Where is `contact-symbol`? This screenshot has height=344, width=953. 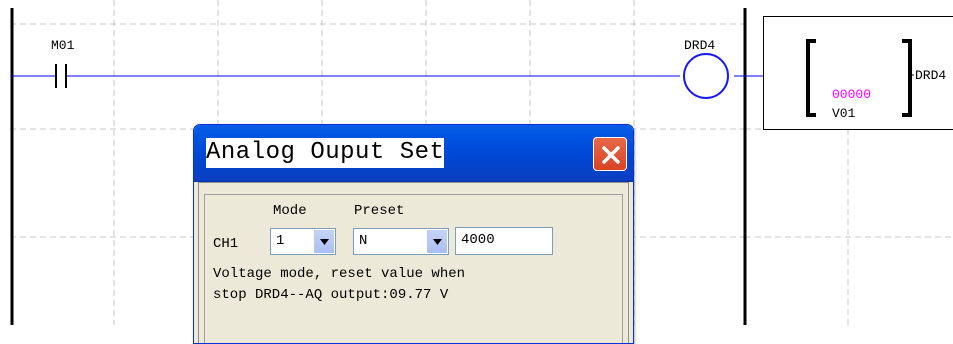
contact-symbol is located at coordinates (61, 76).